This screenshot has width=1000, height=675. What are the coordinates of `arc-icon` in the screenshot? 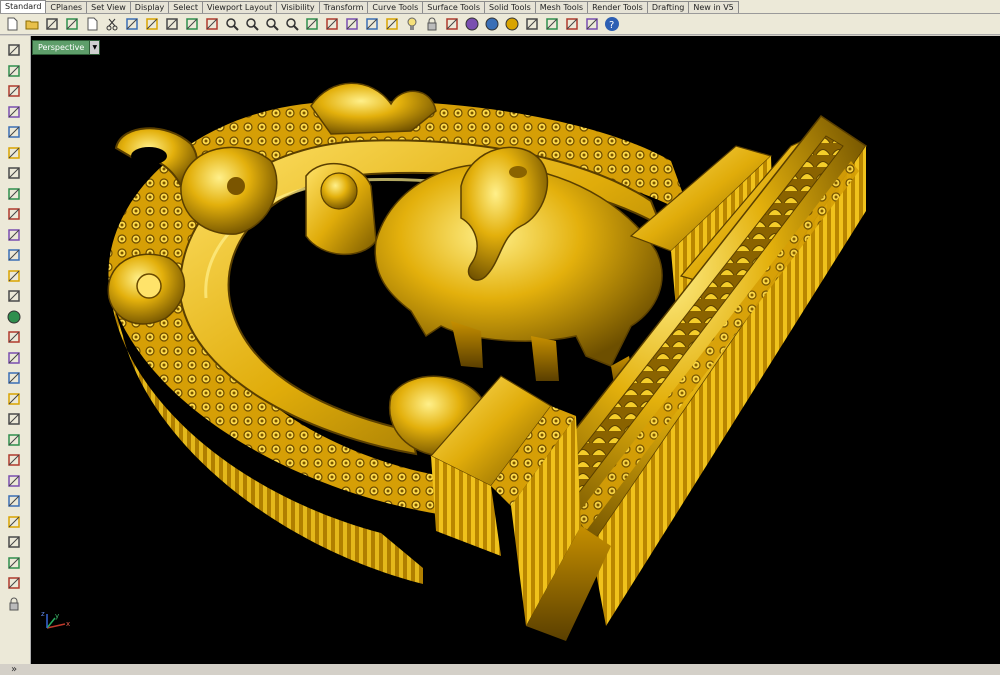 It's located at (14, 214).